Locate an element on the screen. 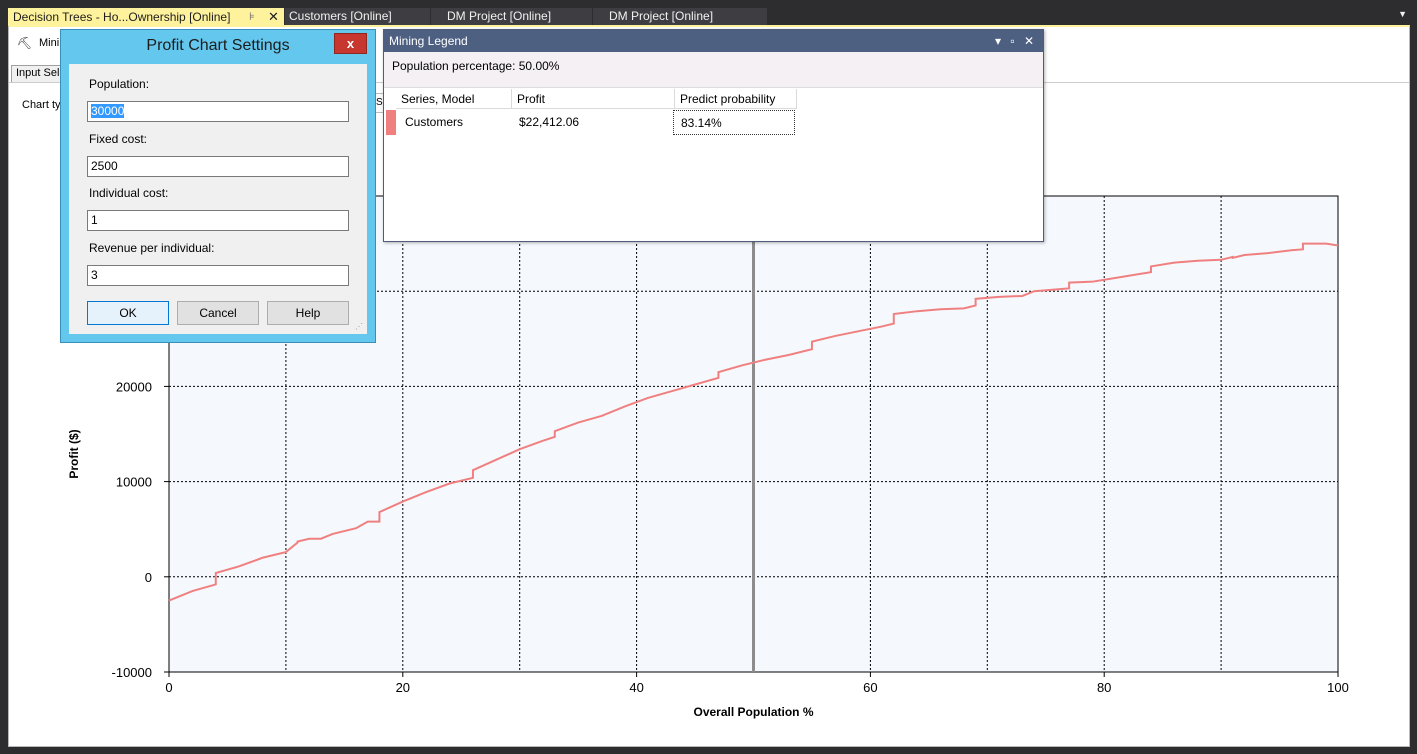 The height and width of the screenshot is (754, 1417). legend-cell-probability: 83.14% is located at coordinates (734, 122).